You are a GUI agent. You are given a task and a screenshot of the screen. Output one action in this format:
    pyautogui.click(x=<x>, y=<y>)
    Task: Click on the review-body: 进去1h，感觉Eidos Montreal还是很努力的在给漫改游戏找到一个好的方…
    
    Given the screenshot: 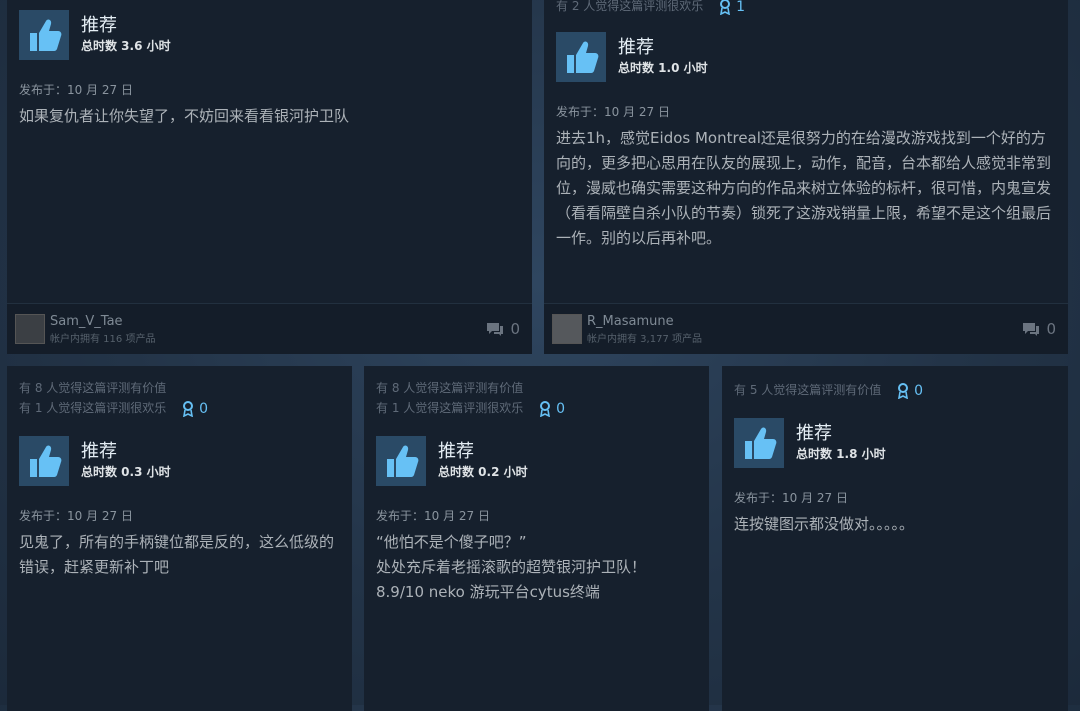 What is the action you would take?
    pyautogui.click(x=804, y=188)
    